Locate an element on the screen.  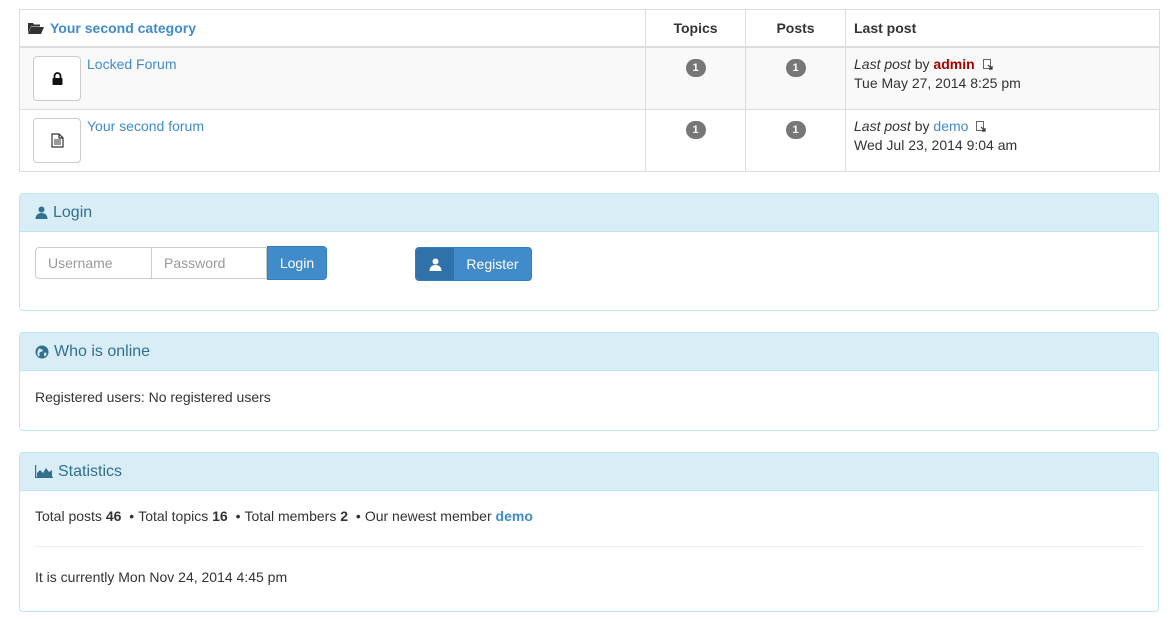
lastpost-date: Tue May 27, 2014 8:25 pm is located at coordinates (937, 83).